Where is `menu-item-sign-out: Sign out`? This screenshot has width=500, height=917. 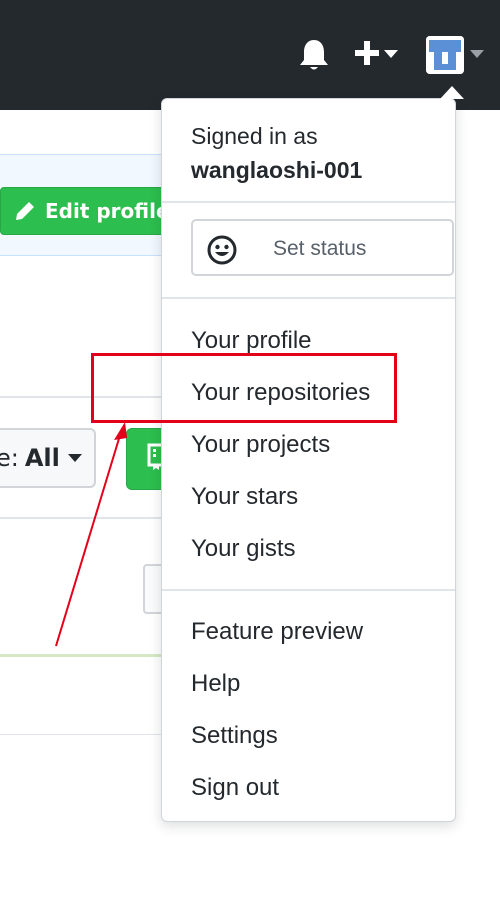 menu-item-sign-out: Sign out is located at coordinates (235, 788).